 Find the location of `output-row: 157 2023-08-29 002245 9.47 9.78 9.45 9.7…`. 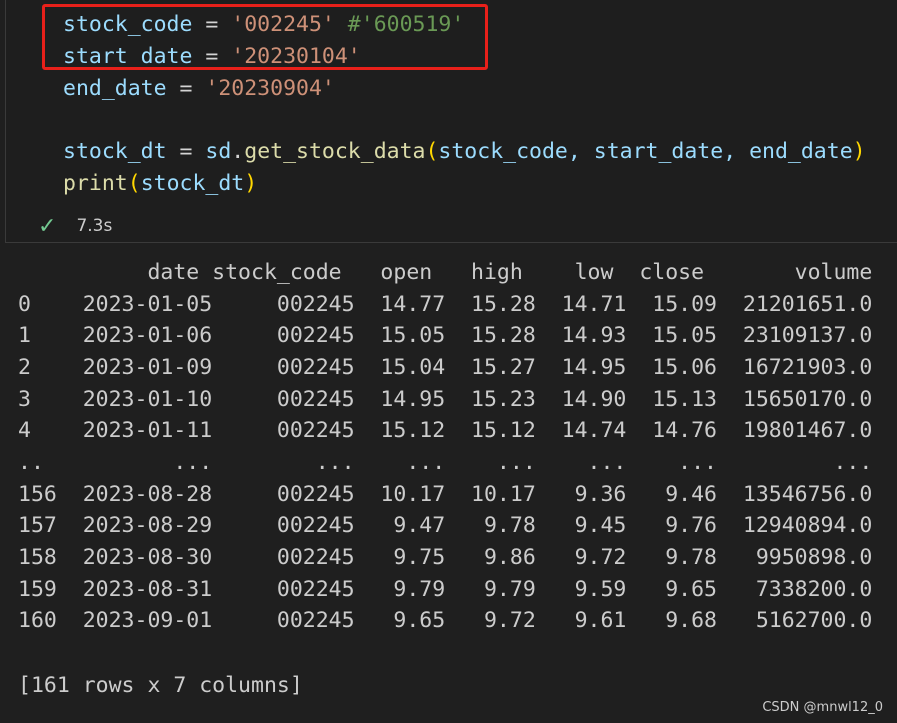

output-row: 157 2023-08-29 002245 9.47 9.78 9.45 9.7… is located at coordinates (445, 525).